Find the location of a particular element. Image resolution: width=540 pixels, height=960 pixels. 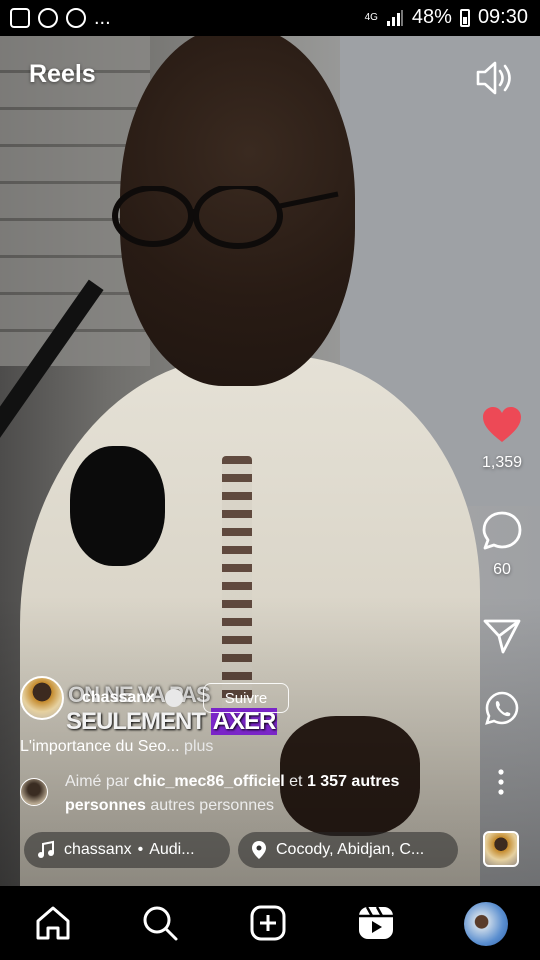

liked-tail: autres personnes is located at coordinates (212, 805).